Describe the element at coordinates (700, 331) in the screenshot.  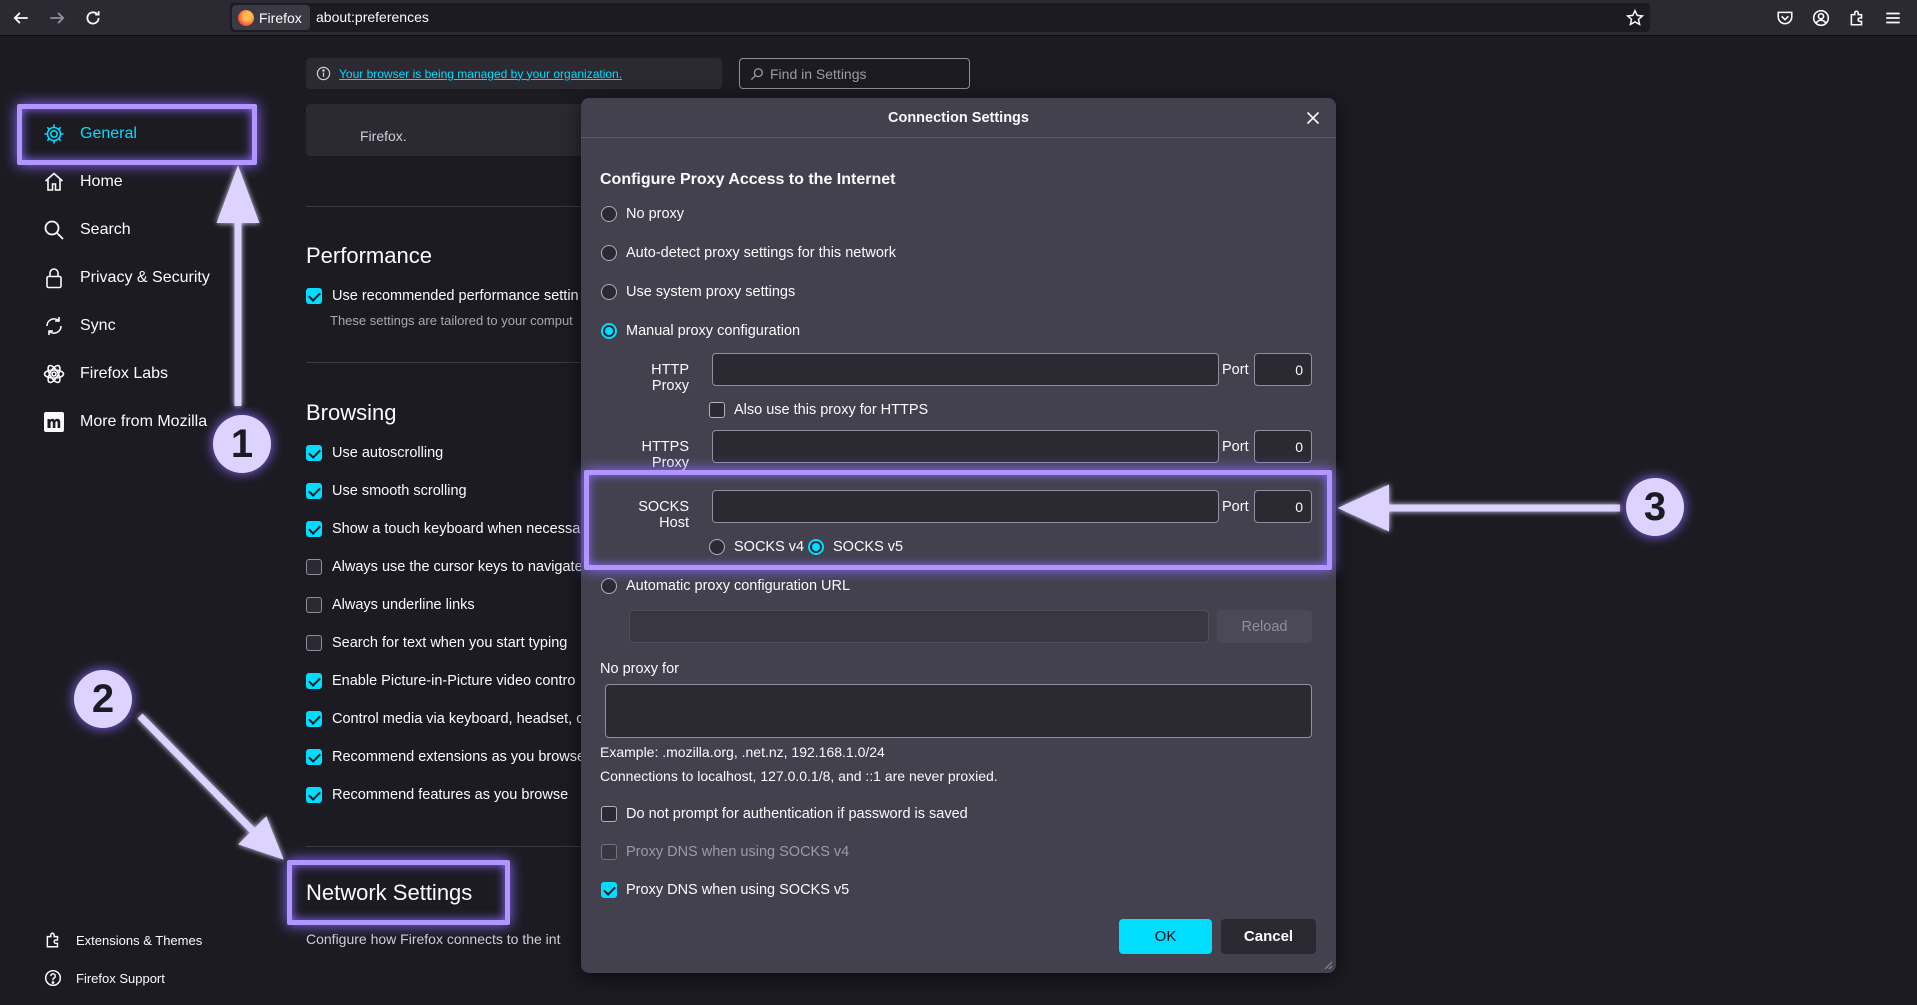
I see `manual-proxy-option: Manual proxy configuration` at that location.